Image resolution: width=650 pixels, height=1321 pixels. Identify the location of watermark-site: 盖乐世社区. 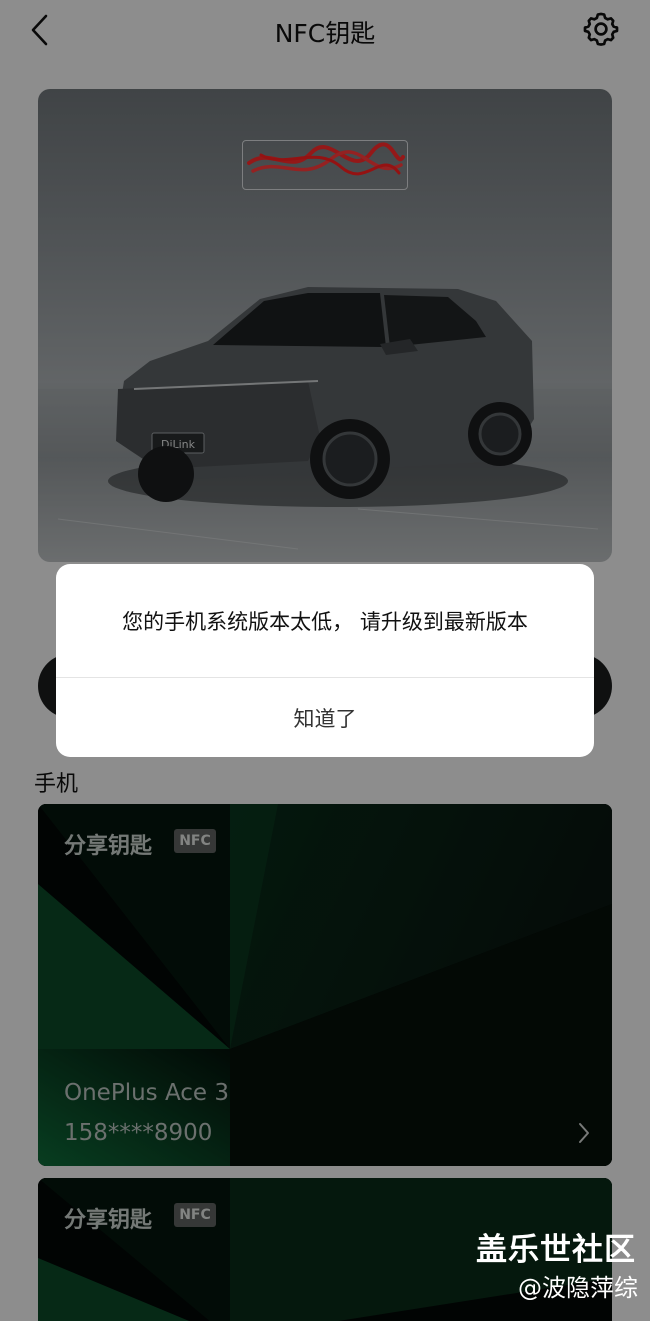
(556, 1250).